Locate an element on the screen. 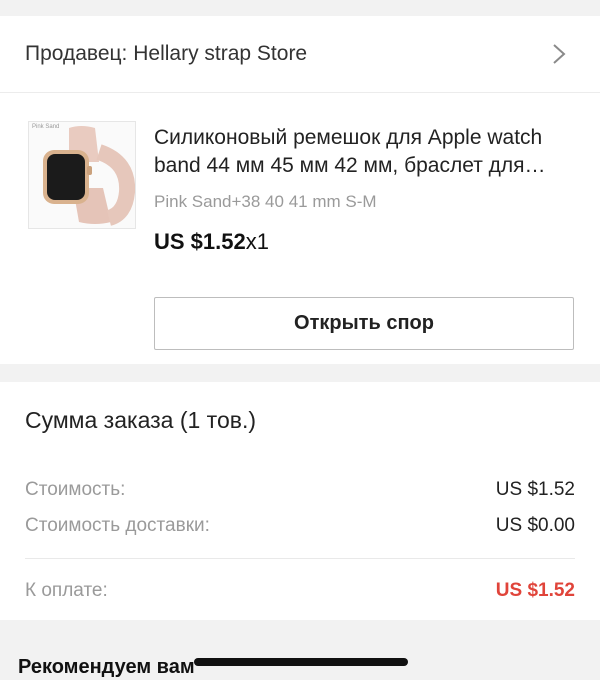  seller-label: Продавец: Hellary strap Store is located at coordinates (166, 53).